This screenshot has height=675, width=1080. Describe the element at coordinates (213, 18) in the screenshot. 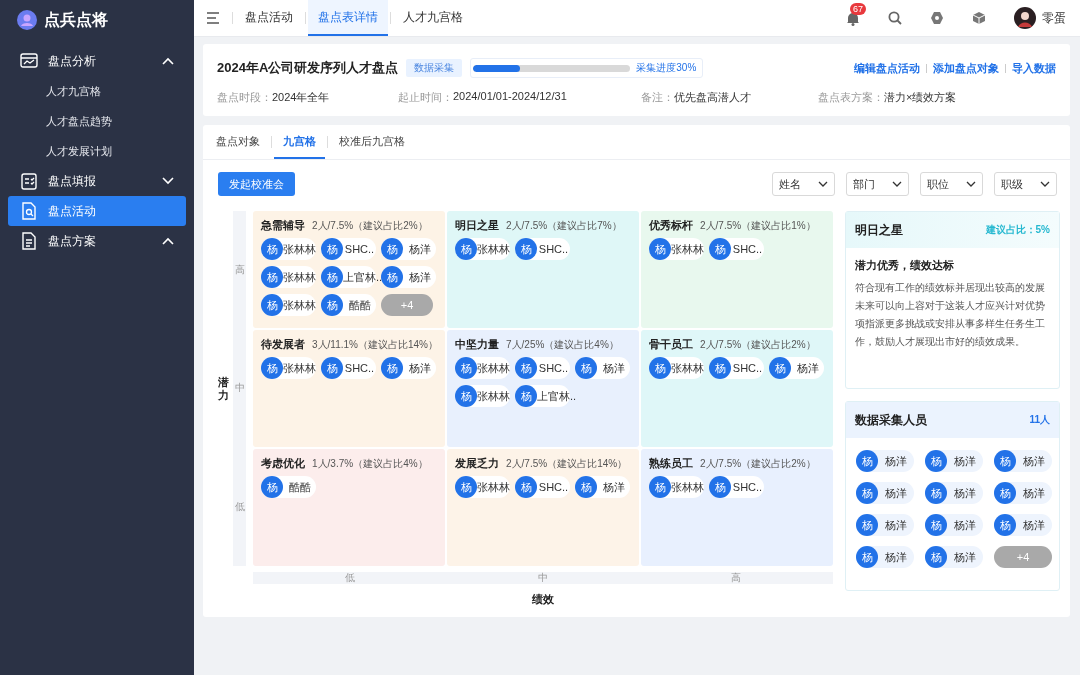

I see `menu-icon` at that location.